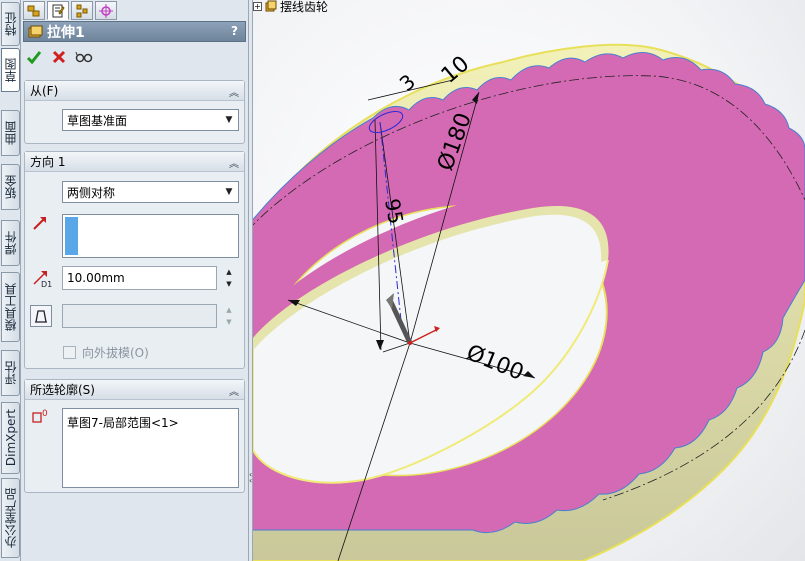 Image resolution: width=805 pixels, height=561 pixels. I want to click on depth-d1-icon: D1, so click(42, 279).